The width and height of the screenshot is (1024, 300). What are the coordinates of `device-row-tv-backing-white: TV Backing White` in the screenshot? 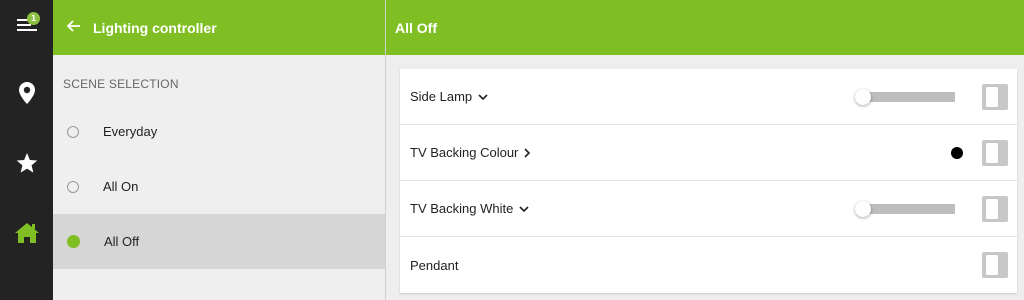 It's located at (708, 209).